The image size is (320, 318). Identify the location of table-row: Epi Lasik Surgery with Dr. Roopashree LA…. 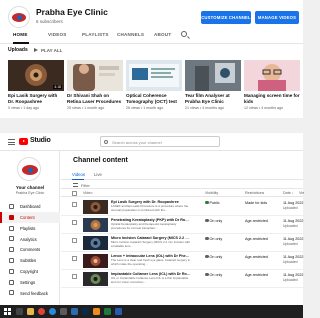
(182, 207).